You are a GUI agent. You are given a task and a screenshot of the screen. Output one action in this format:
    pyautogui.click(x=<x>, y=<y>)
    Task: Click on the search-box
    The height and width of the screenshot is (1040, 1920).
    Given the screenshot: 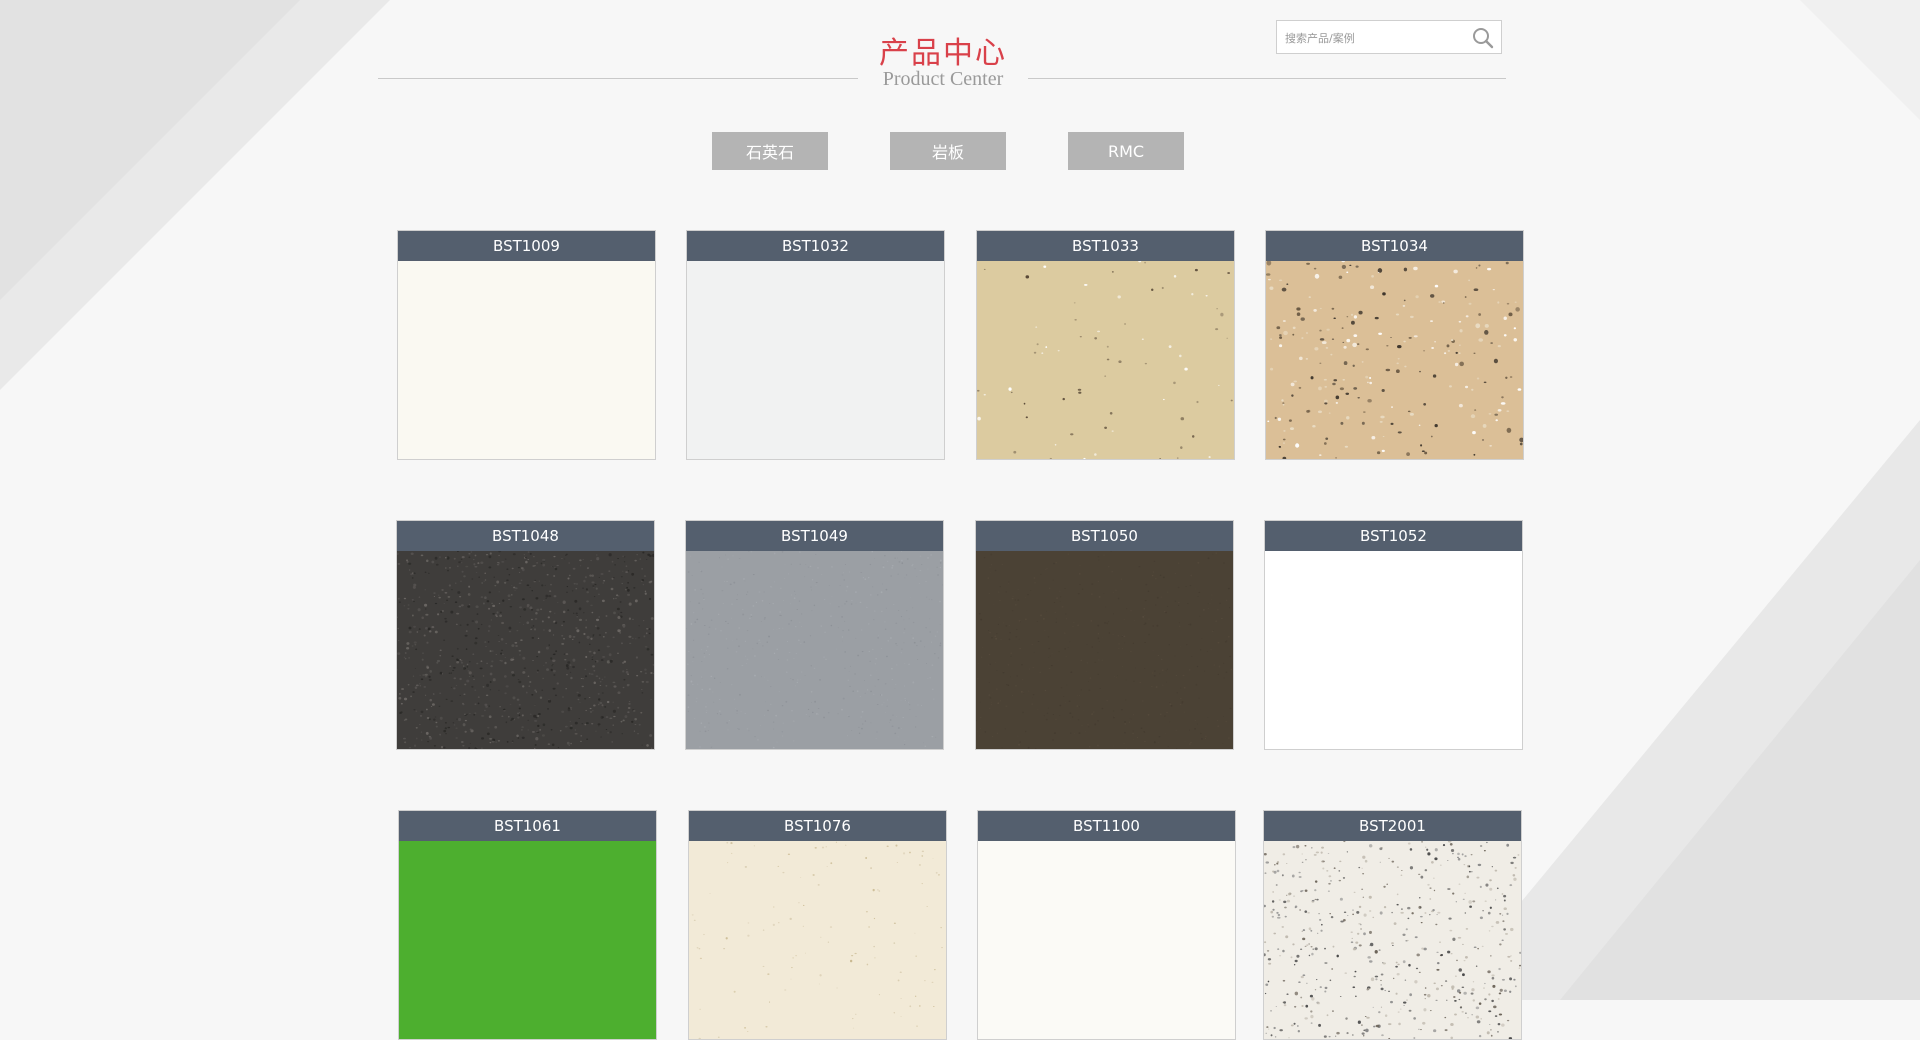 What is the action you would take?
    pyautogui.click(x=1389, y=37)
    